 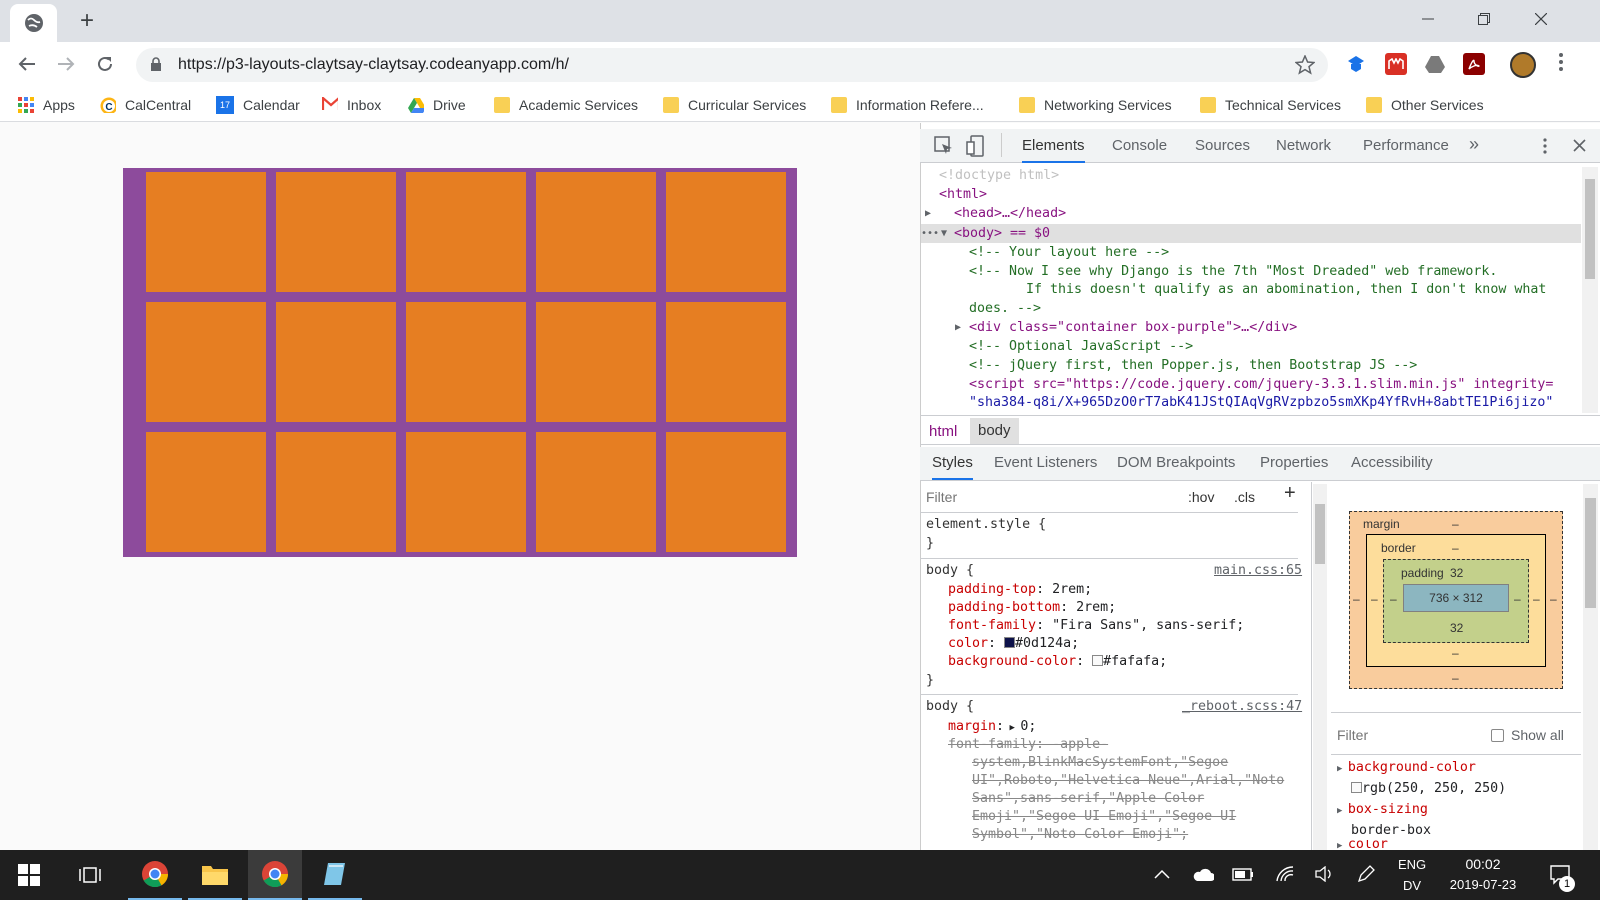 What do you see at coordinates (1005, 308) in the screenshot?
I see `dom-line: does. -->` at bounding box center [1005, 308].